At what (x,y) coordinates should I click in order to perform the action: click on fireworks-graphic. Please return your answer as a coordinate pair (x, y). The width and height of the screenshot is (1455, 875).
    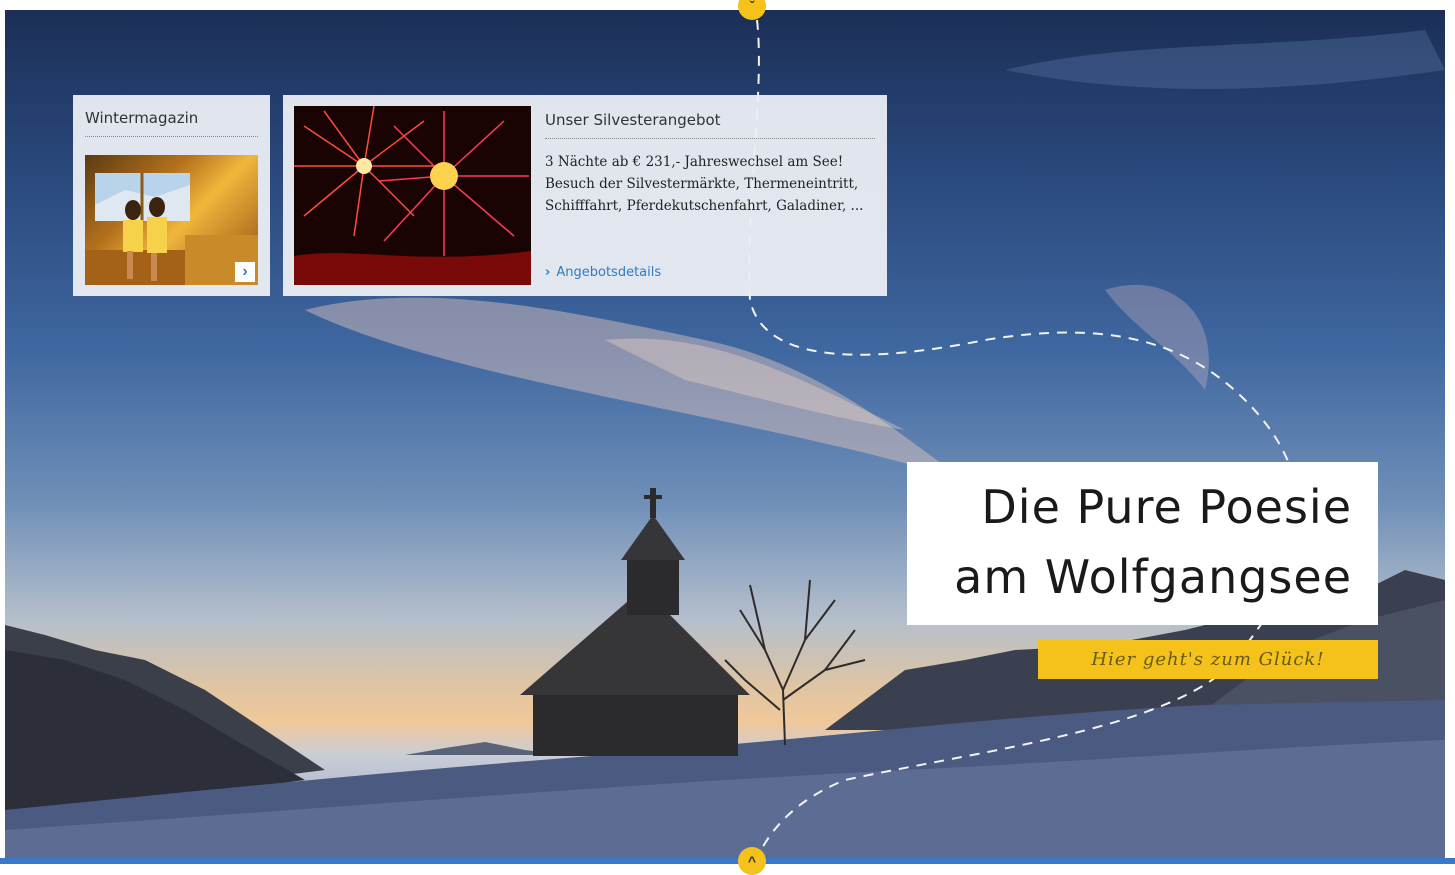
    Looking at the image, I should click on (412, 195).